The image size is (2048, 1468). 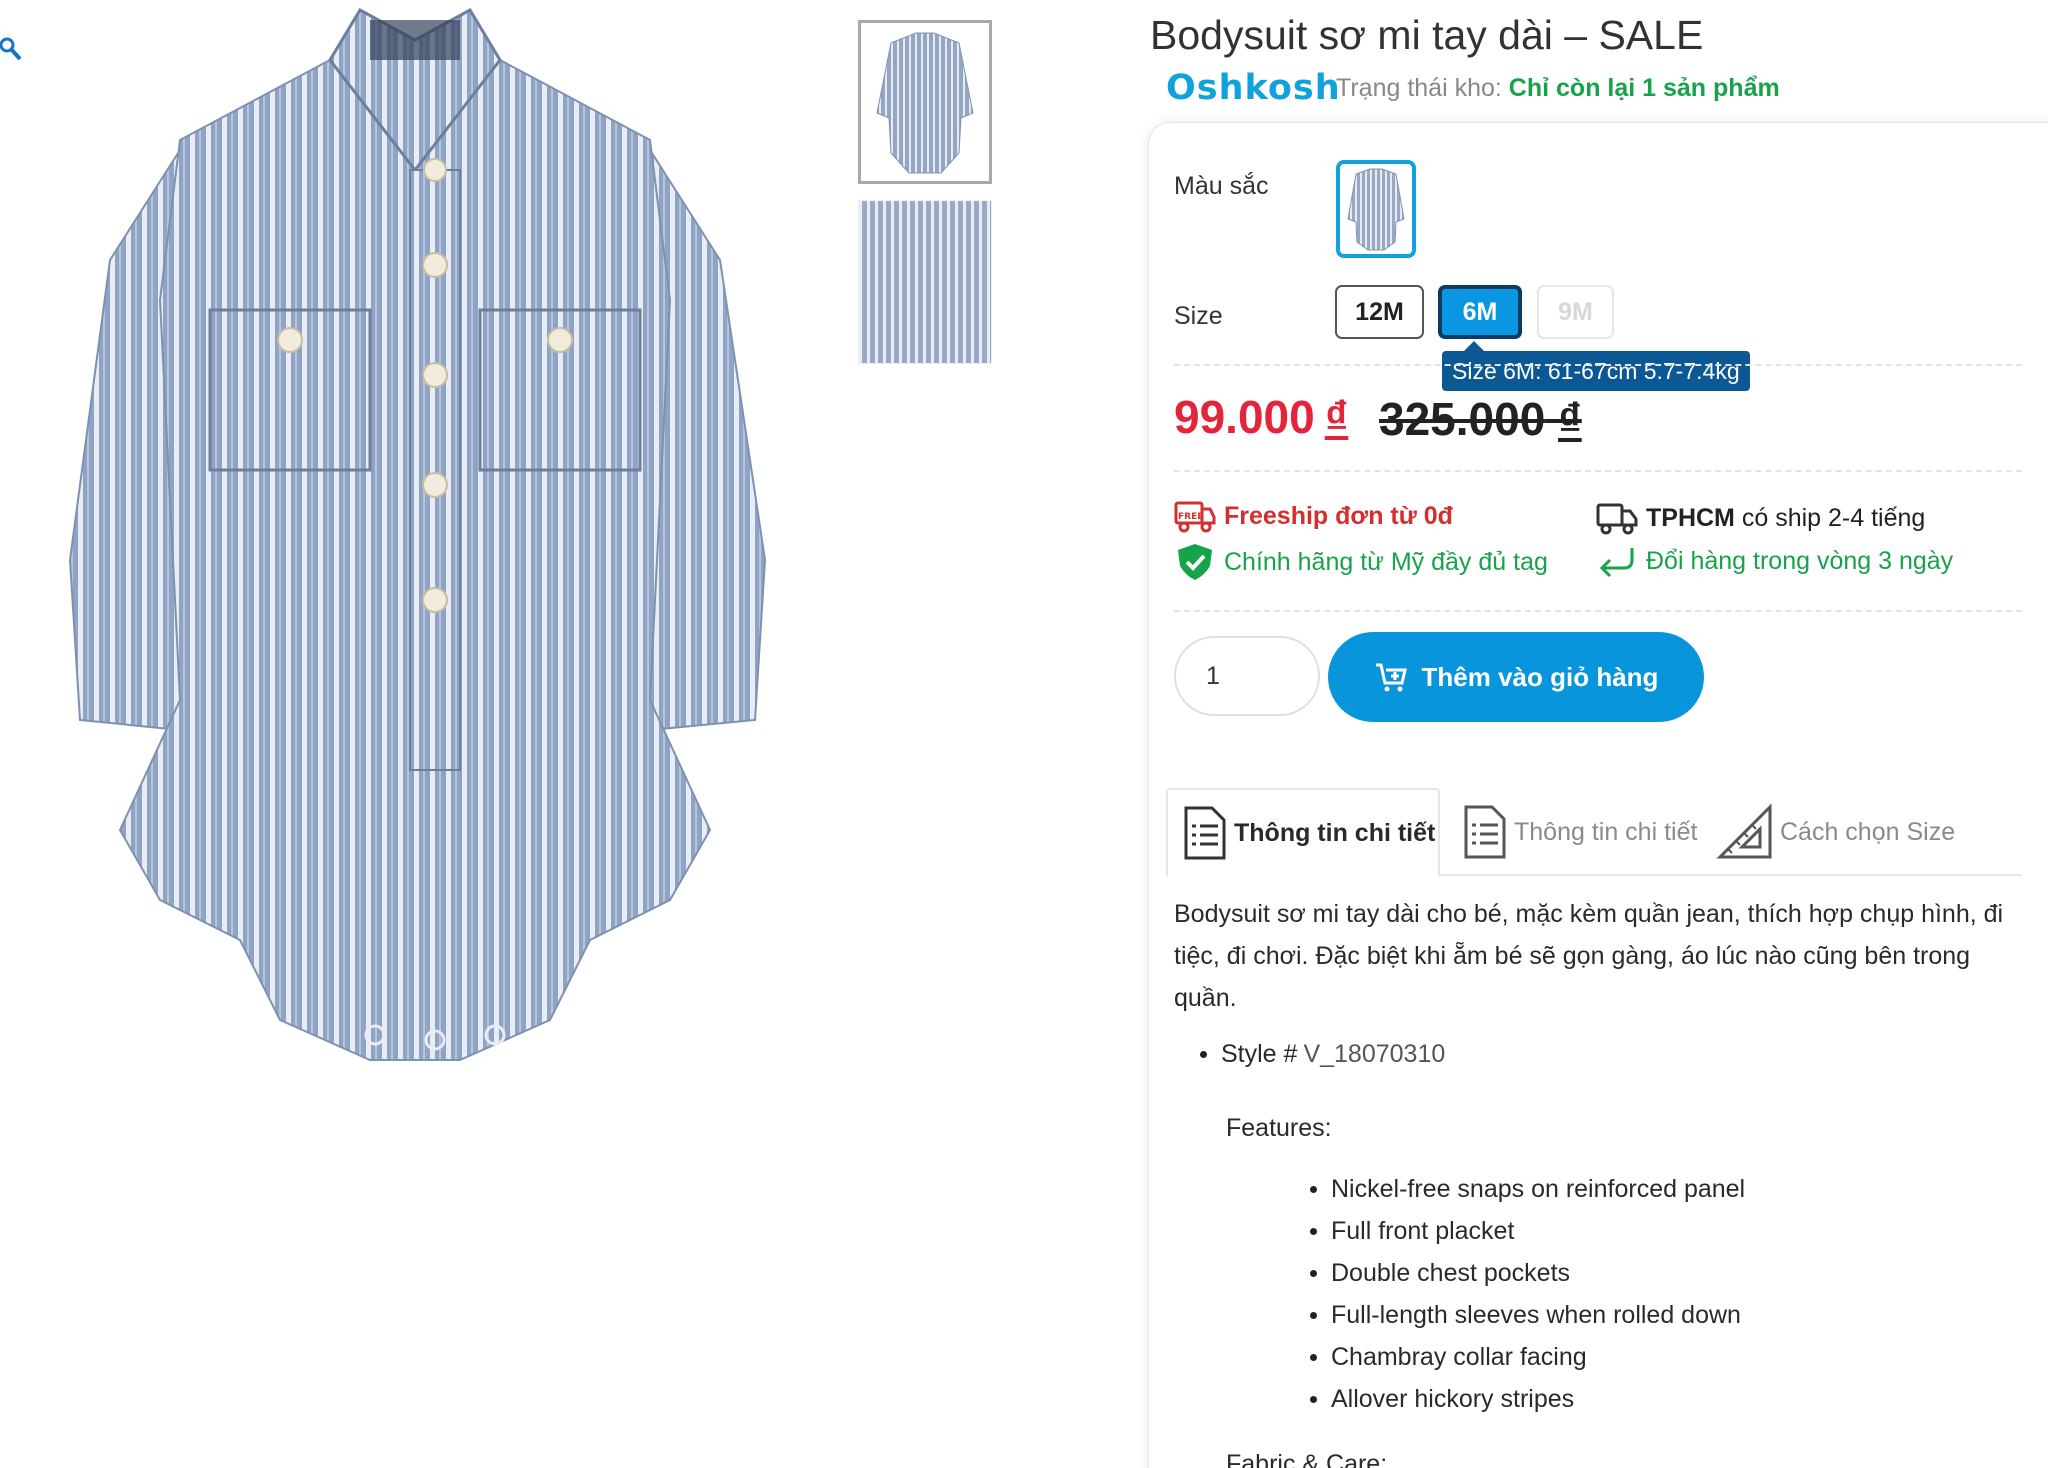 What do you see at coordinates (1480, 312) in the screenshot?
I see `size-option-6m: 6M` at bounding box center [1480, 312].